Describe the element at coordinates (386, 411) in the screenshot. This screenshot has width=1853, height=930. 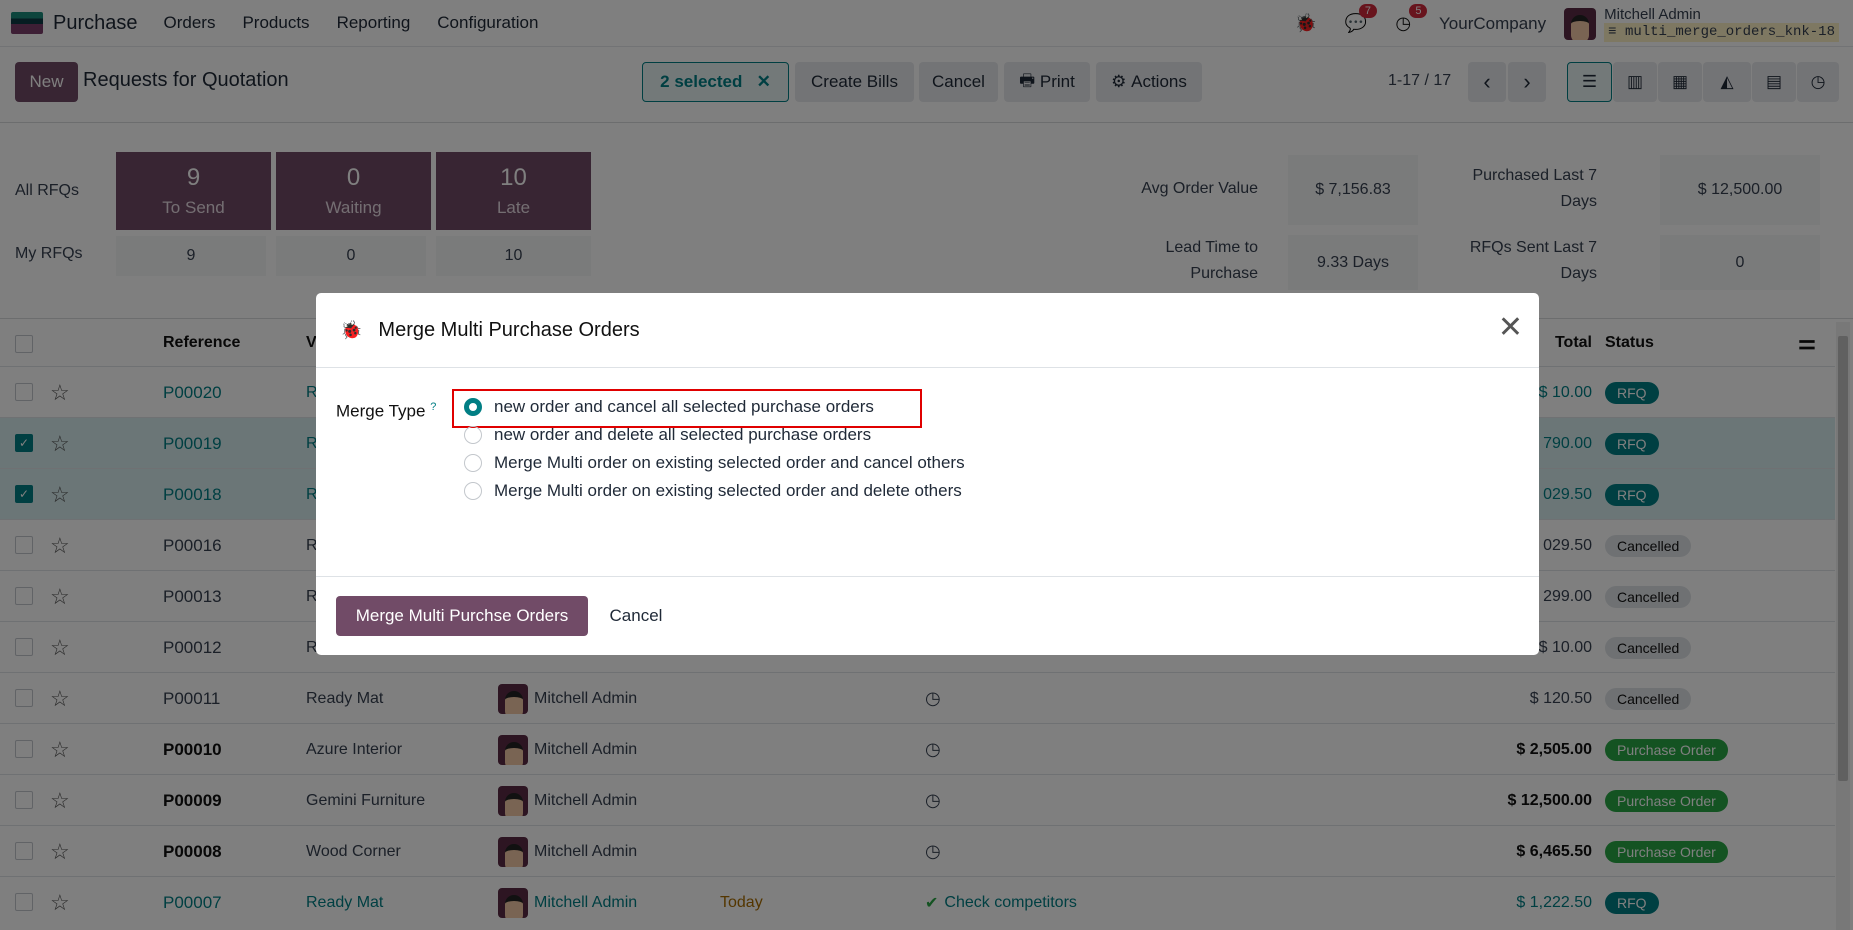
I see `merge-type-label: Merge Type ?` at that location.